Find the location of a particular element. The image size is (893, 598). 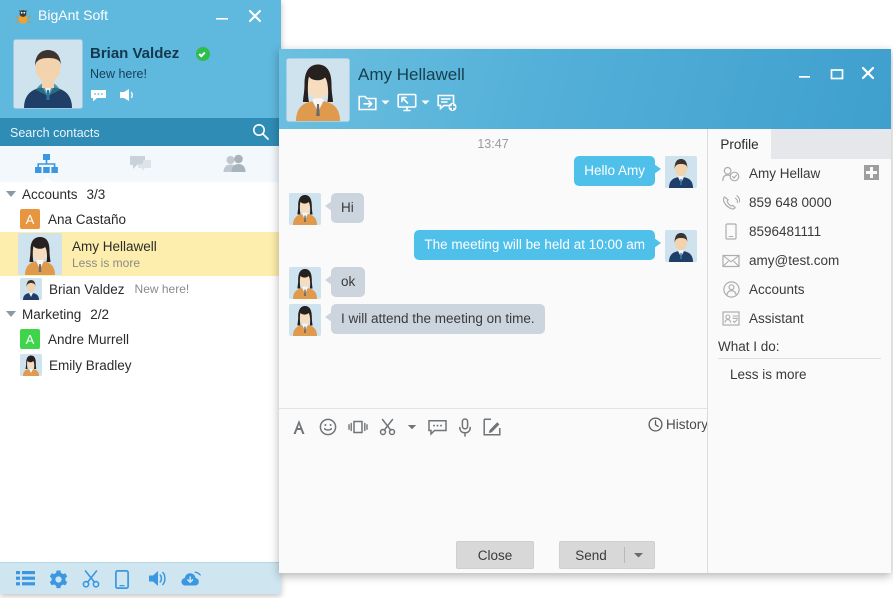

chat-contact-avatar is located at coordinates (318, 90).